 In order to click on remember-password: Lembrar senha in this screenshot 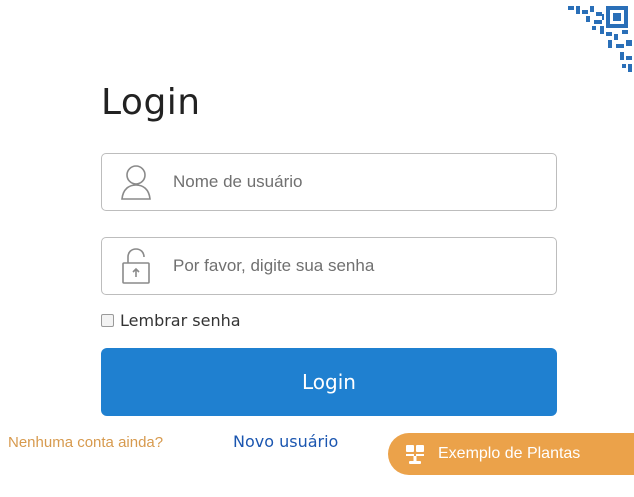, I will do `click(171, 320)`.